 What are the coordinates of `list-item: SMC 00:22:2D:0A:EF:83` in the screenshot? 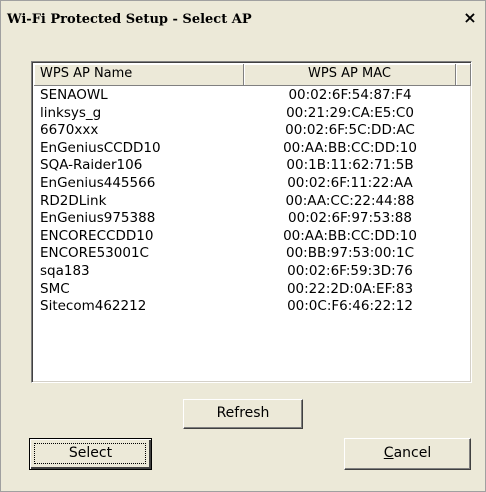 It's located at (252, 290).